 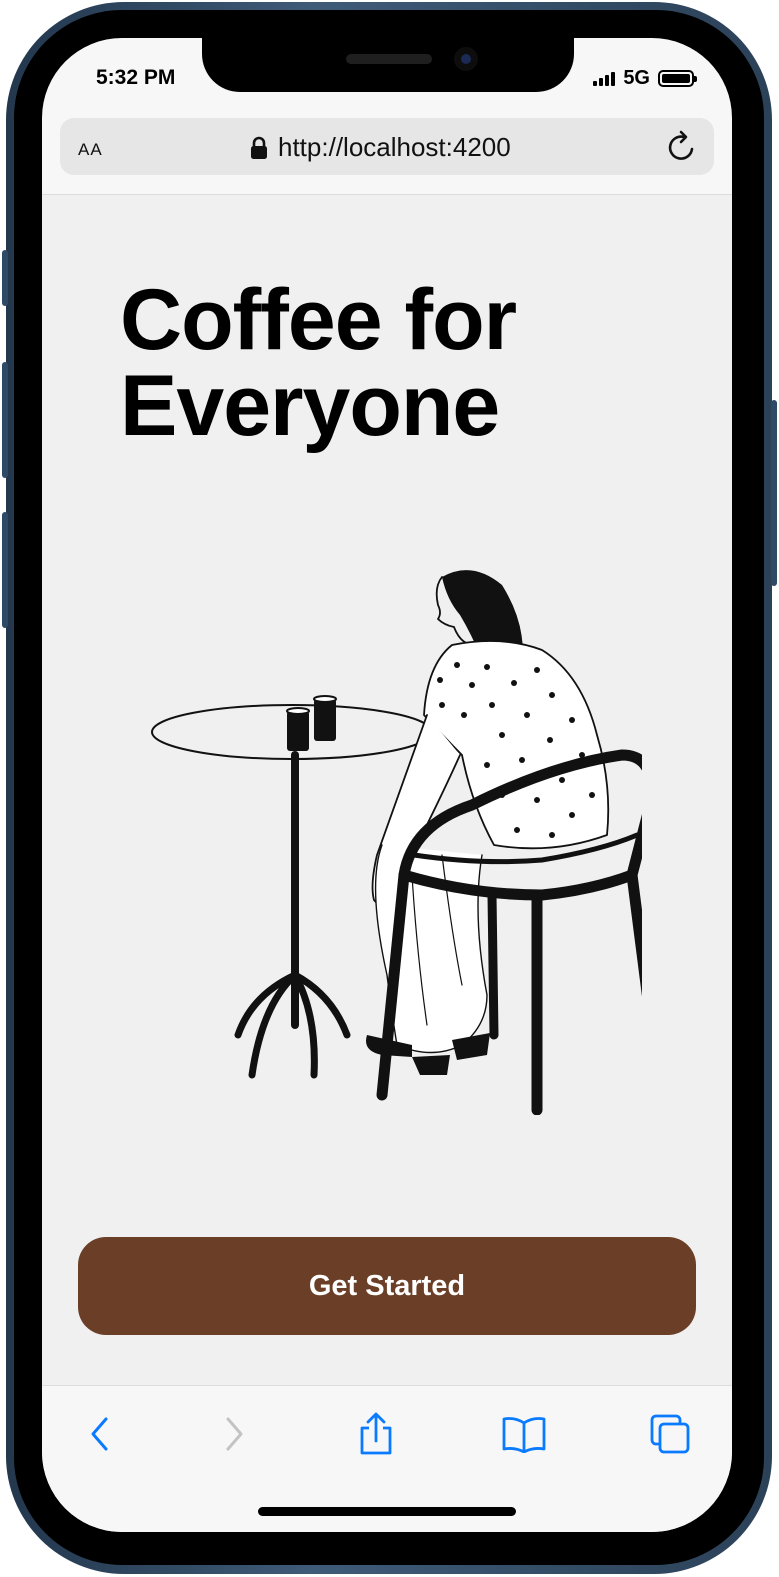 I want to click on text-size-button: AA, so click(x=90, y=148).